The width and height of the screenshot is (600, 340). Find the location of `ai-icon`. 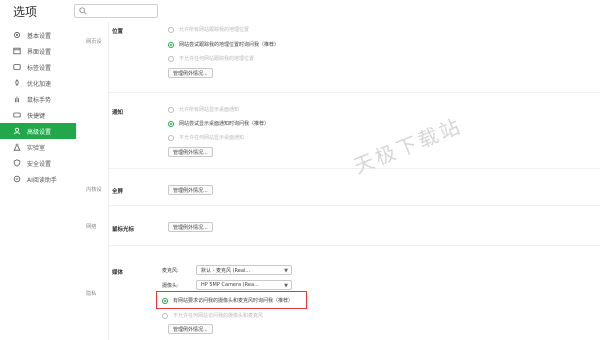

ai-icon is located at coordinates (17, 179).